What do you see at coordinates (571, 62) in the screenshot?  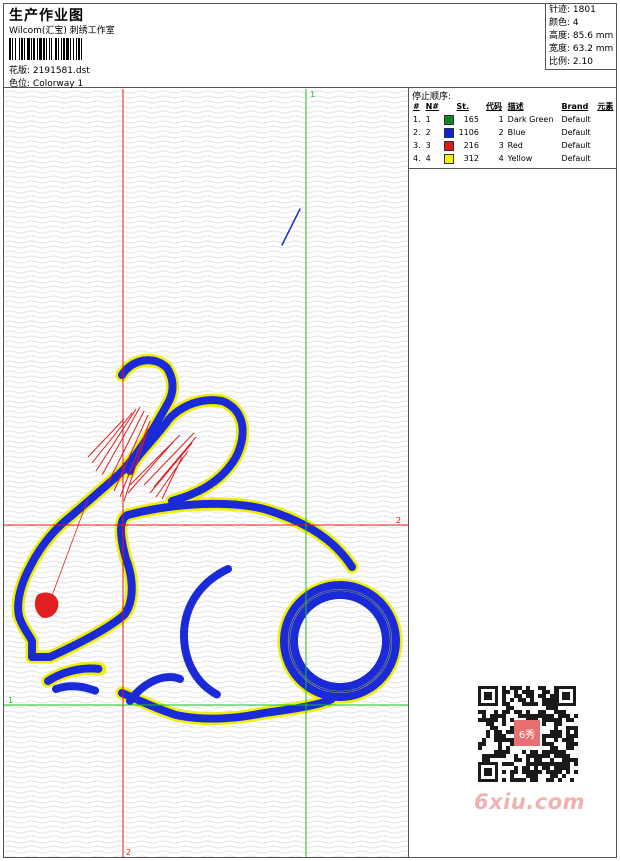 I see `design-scale: 比例: 2.10` at bounding box center [571, 62].